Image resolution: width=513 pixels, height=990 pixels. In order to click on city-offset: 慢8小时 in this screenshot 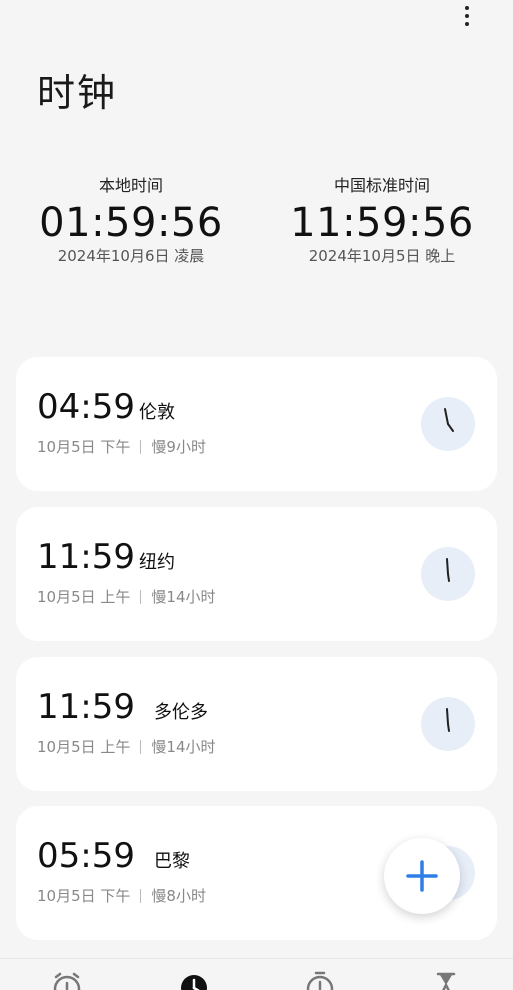, I will do `click(178, 896)`.